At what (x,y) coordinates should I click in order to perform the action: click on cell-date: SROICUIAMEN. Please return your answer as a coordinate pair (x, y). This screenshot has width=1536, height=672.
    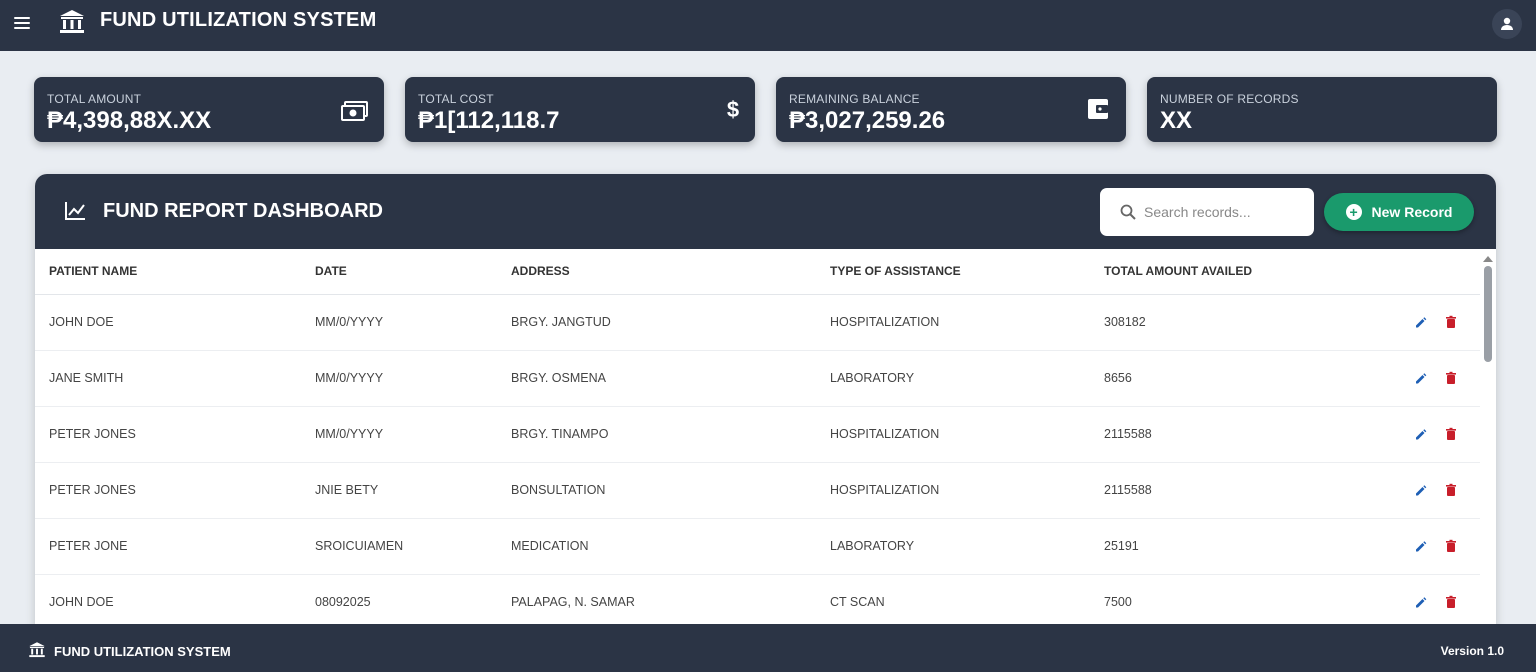
    Looking at the image, I should click on (399, 546).